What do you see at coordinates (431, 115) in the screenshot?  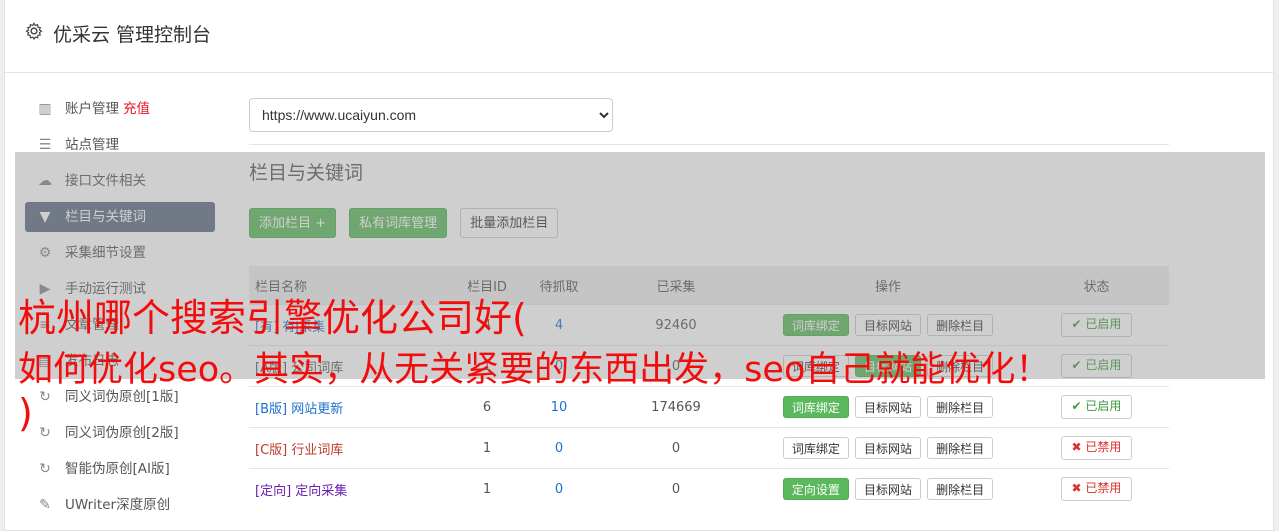 I see `site-select: https://www.ucaiyun.com` at bounding box center [431, 115].